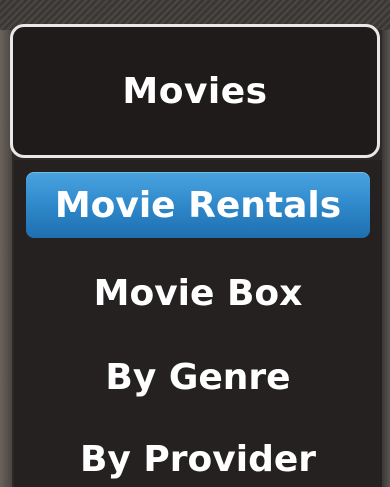 The image size is (390, 487). I want to click on menu-item-by-provider: By Provider, so click(198, 456).